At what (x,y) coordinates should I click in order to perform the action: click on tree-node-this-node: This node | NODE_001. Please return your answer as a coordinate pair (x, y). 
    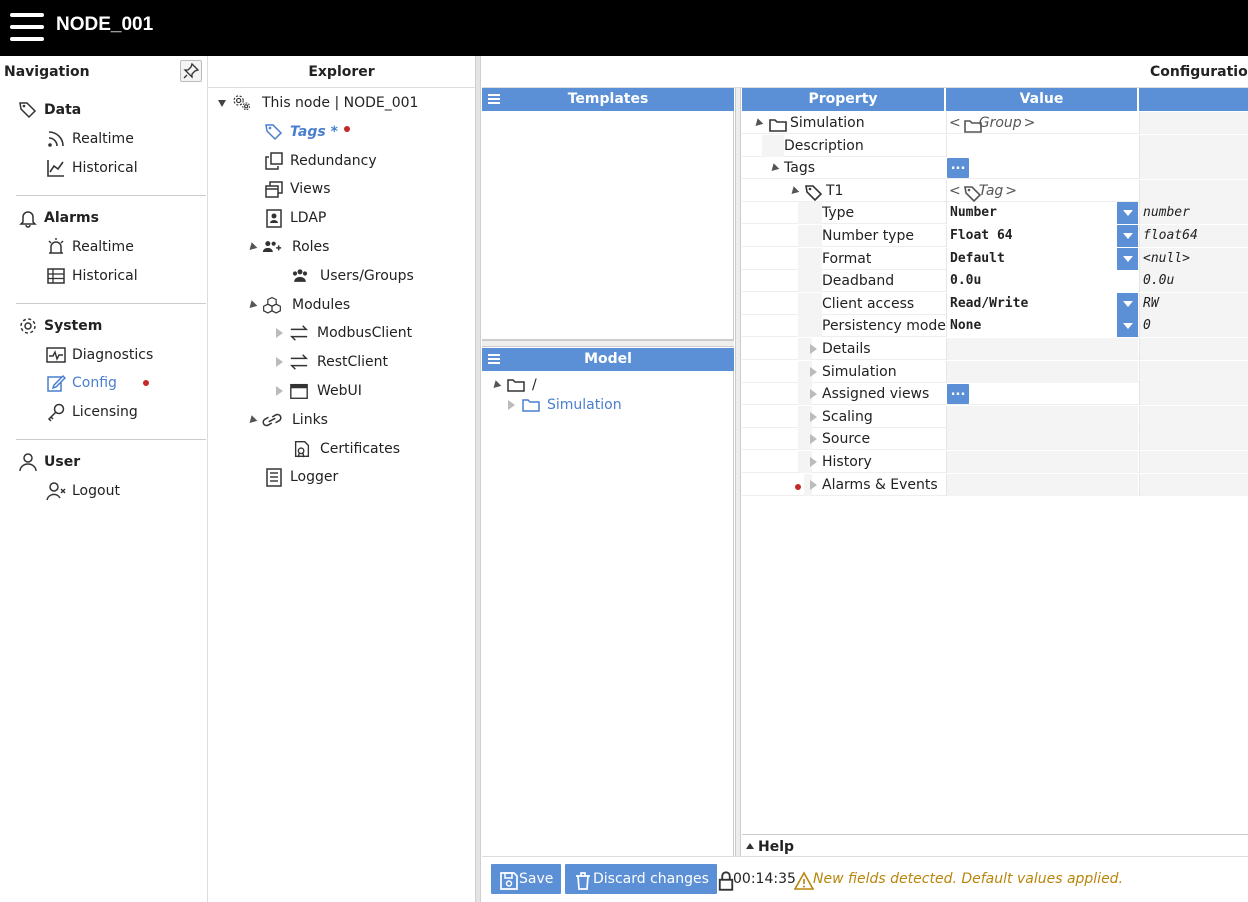
    Looking at the image, I should click on (318, 103).